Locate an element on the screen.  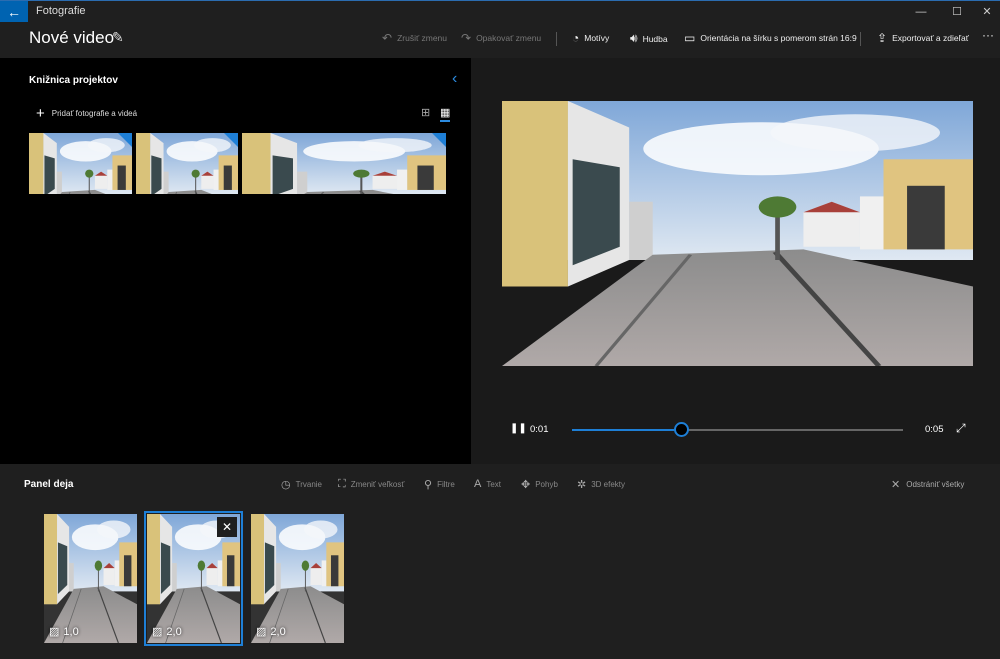
resize-button: ⛶ Zmeniť veľkosť is located at coordinates (371, 484).